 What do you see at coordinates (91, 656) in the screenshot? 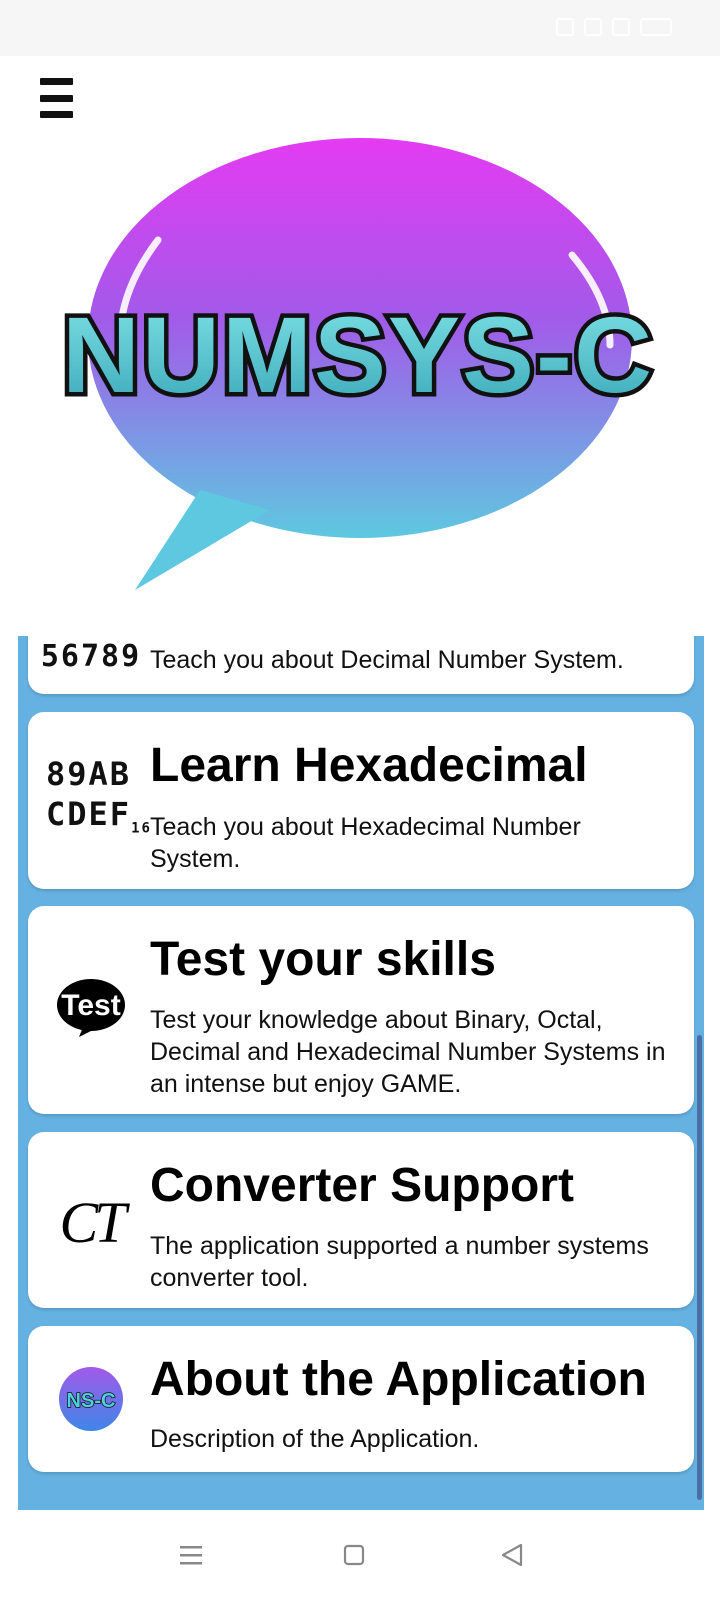
I see `decimal-icon: 56789` at bounding box center [91, 656].